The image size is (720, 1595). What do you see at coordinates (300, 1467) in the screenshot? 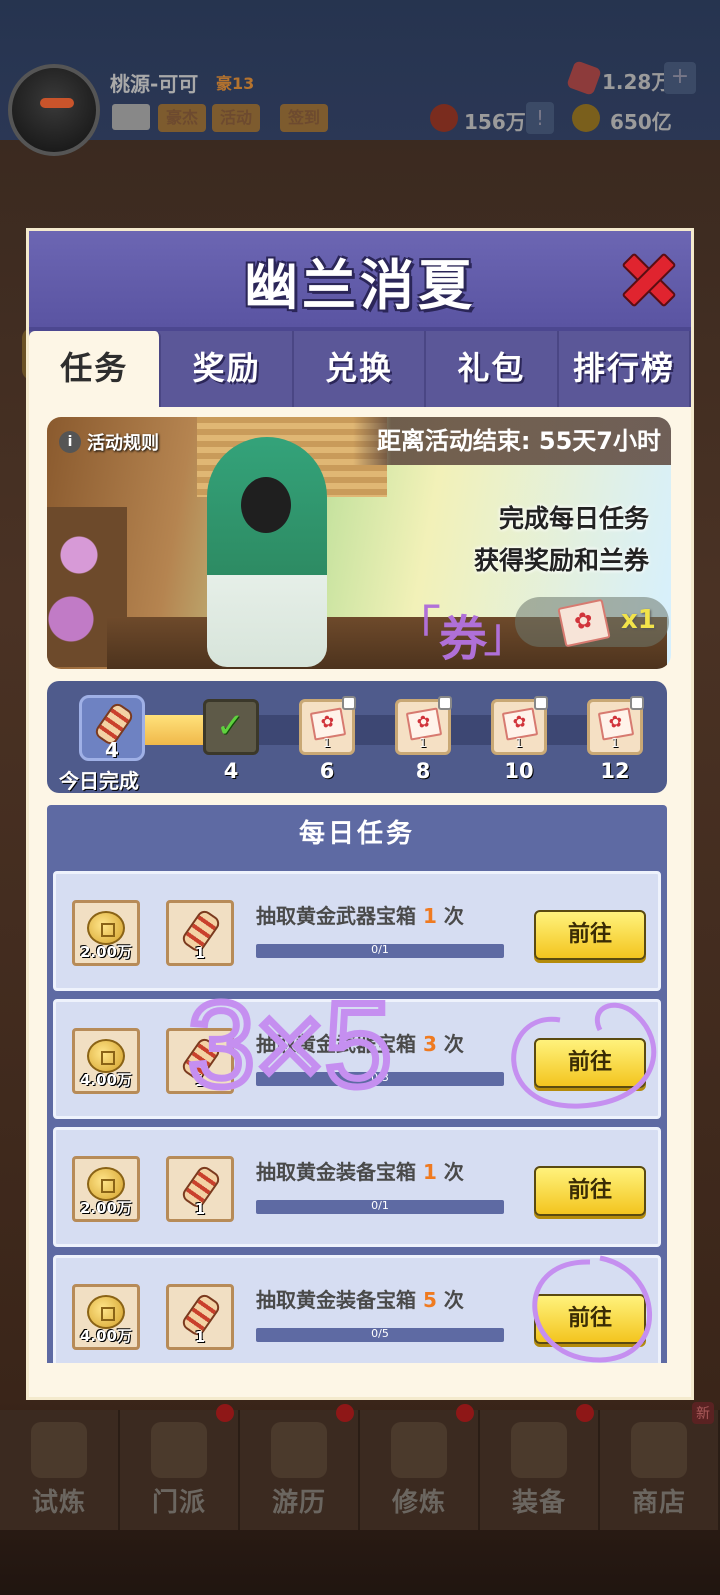
I see `nav-travel: 游历` at bounding box center [300, 1467].